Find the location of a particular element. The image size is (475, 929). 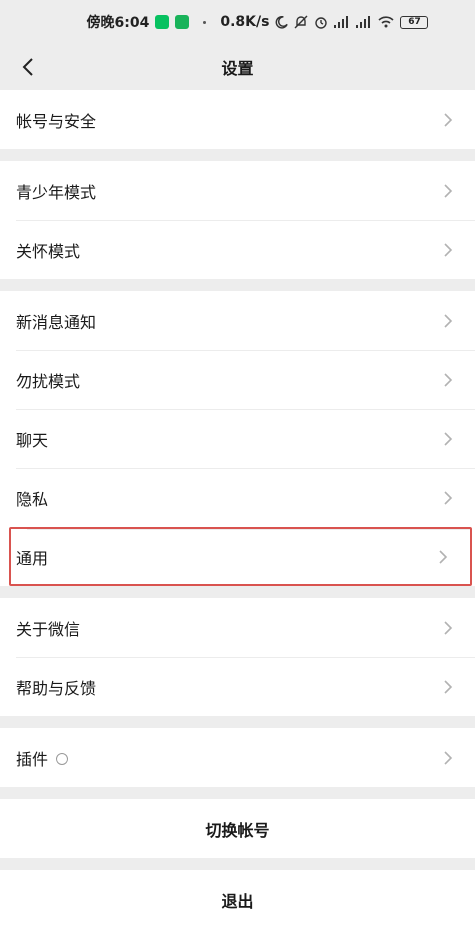

logout-button: 退出 is located at coordinates (237, 899).